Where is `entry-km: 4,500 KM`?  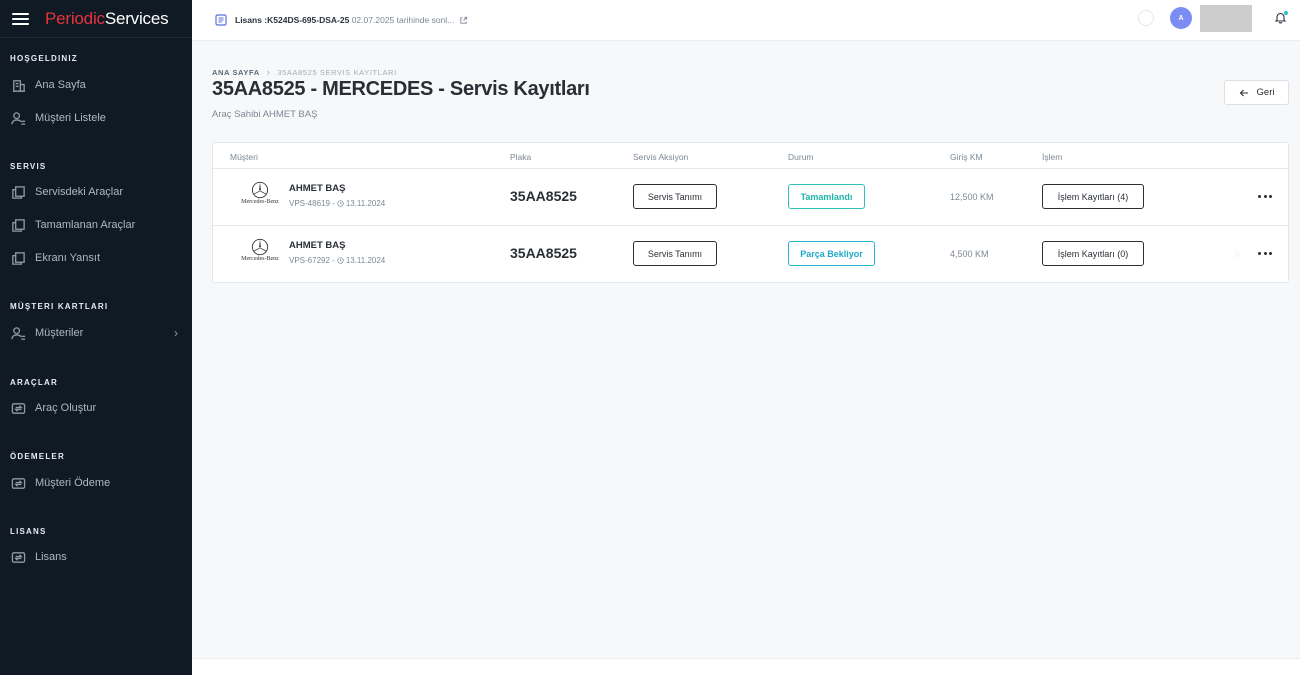
entry-km: 4,500 KM is located at coordinates (969, 254).